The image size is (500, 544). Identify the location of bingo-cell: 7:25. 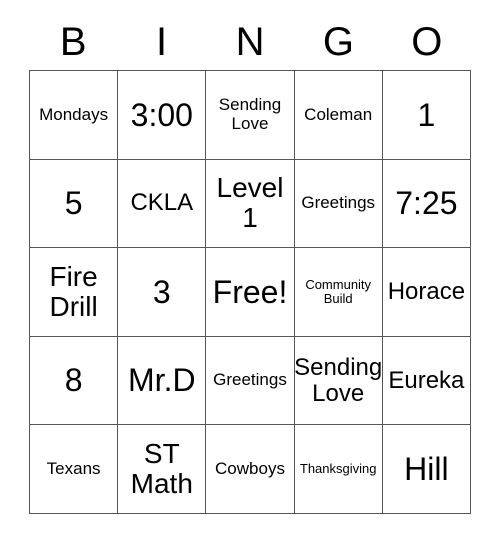
(426, 204).